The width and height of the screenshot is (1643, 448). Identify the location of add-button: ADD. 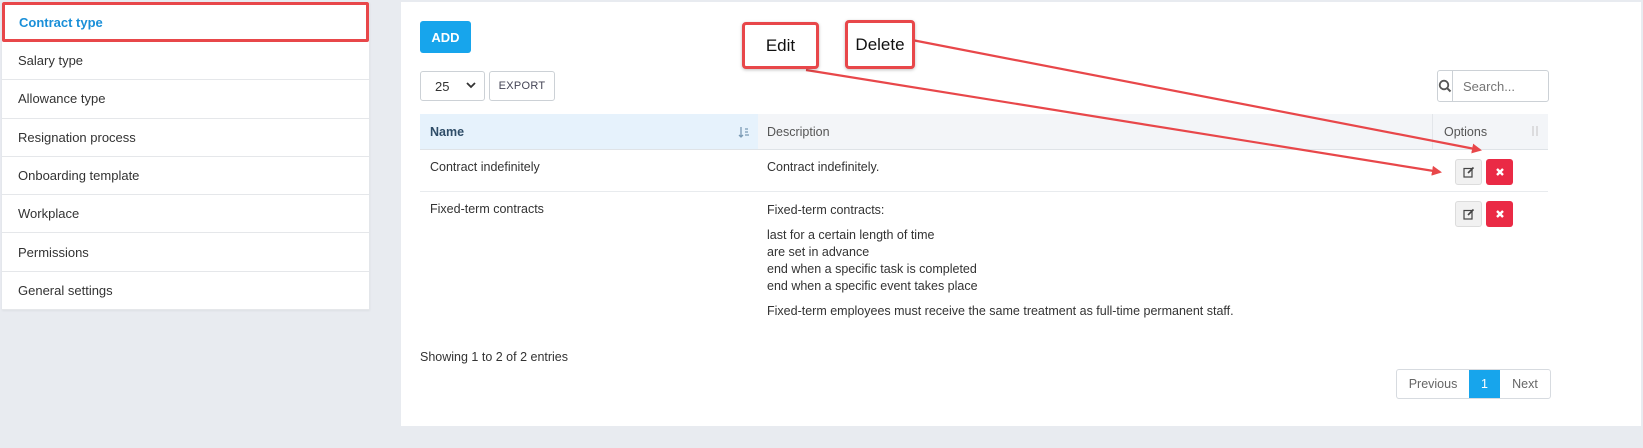
(445, 37).